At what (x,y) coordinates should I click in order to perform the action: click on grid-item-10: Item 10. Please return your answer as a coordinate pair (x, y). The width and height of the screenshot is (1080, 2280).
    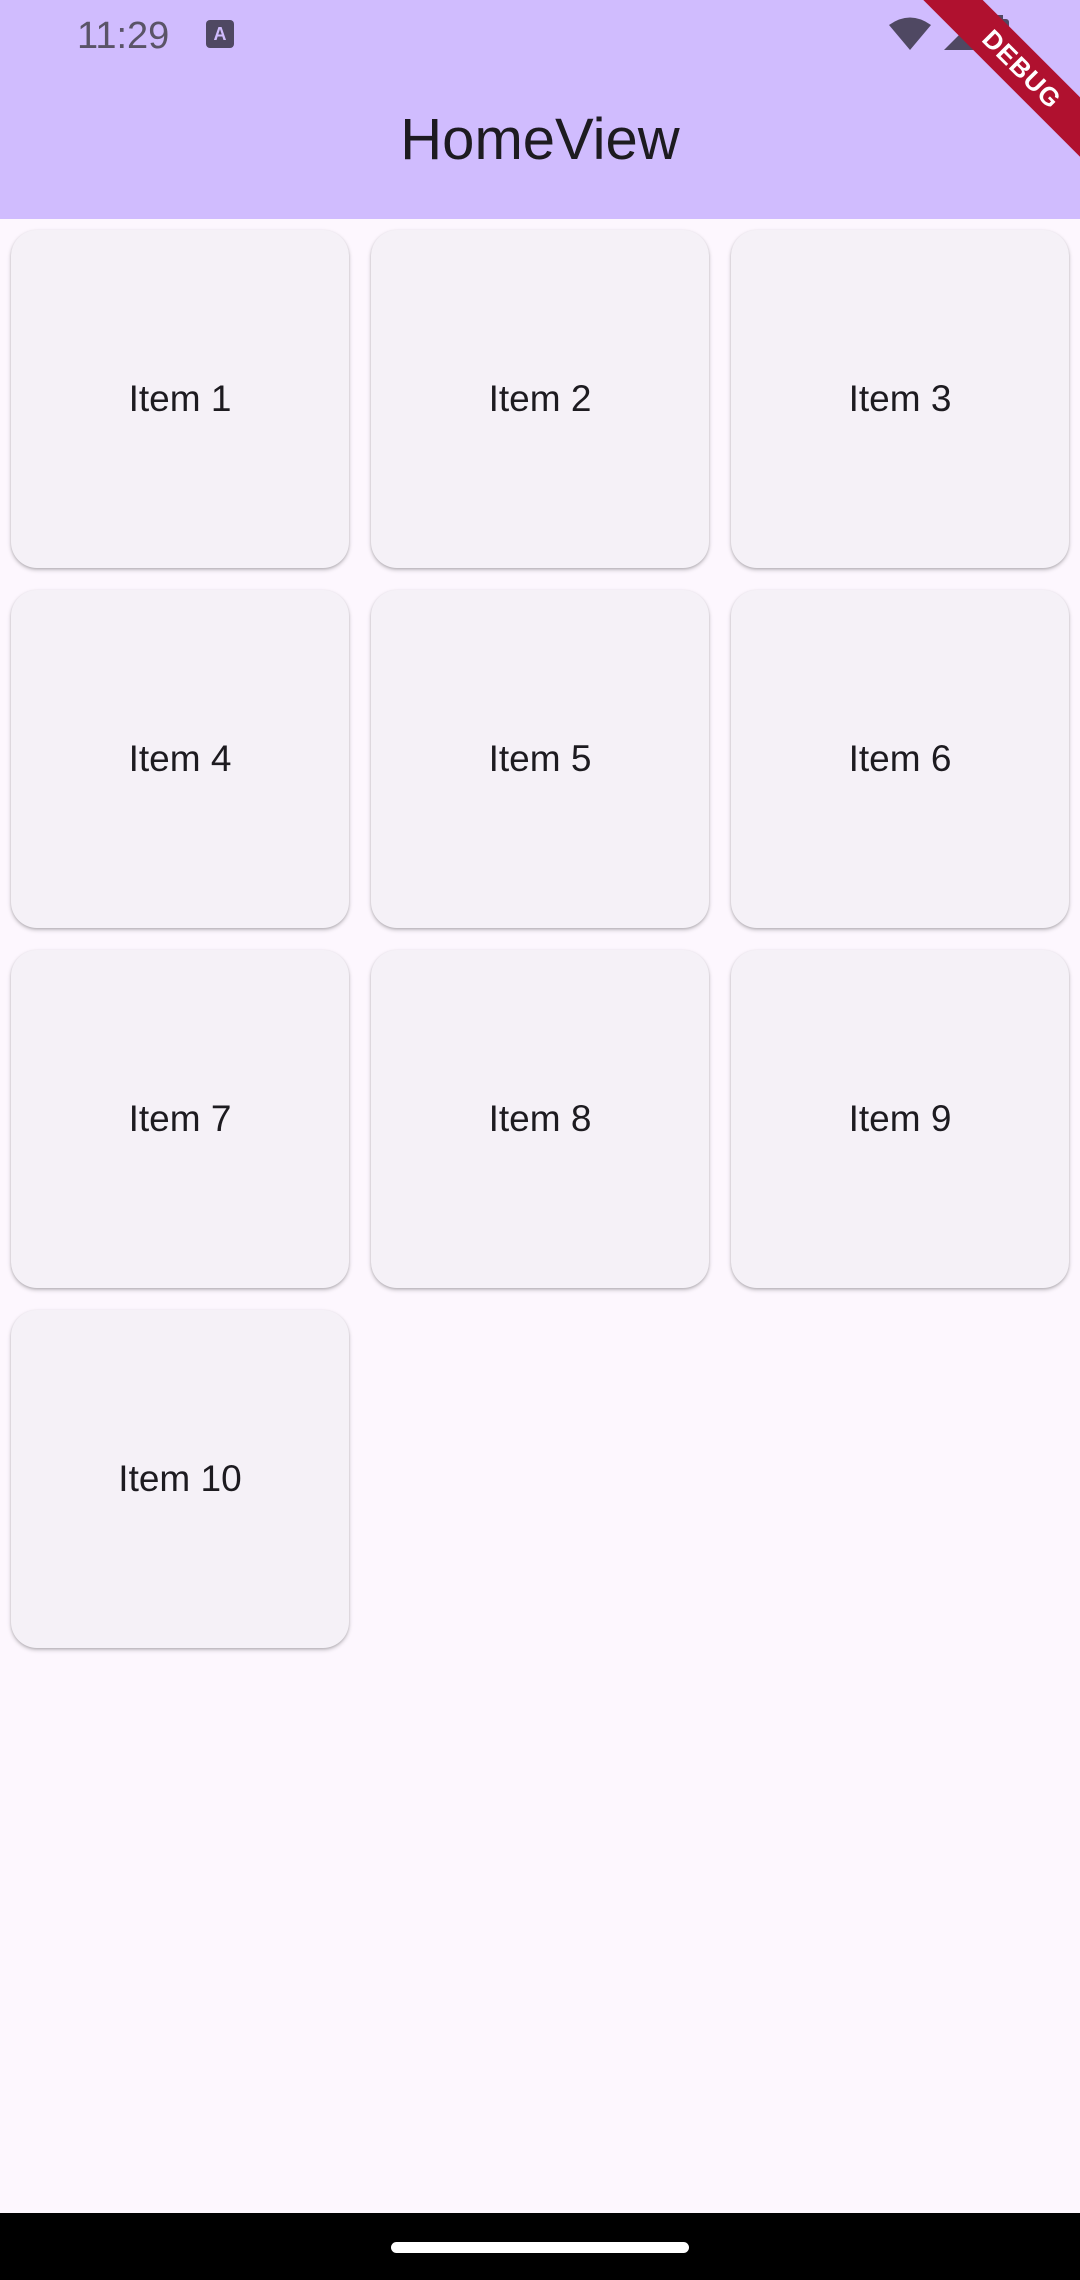
    Looking at the image, I should click on (180, 1479).